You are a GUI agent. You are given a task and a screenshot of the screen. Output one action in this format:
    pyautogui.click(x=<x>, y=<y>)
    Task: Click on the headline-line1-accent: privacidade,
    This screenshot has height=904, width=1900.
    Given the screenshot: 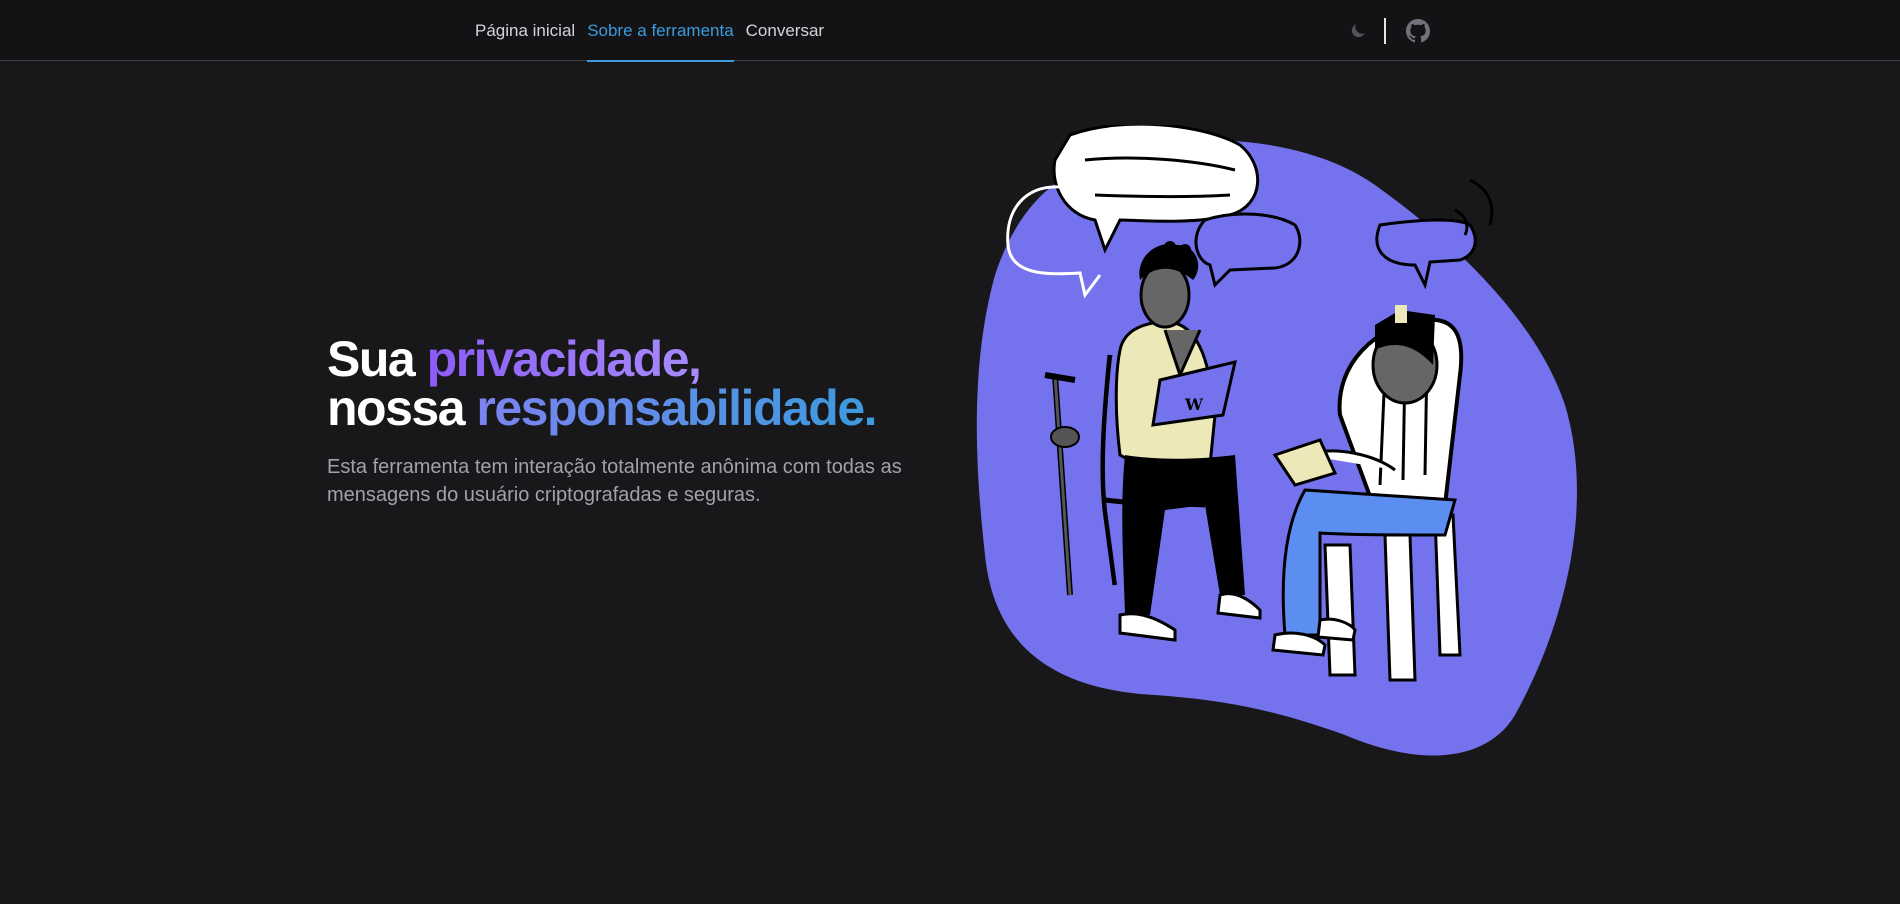 What is the action you would take?
    pyautogui.click(x=564, y=359)
    